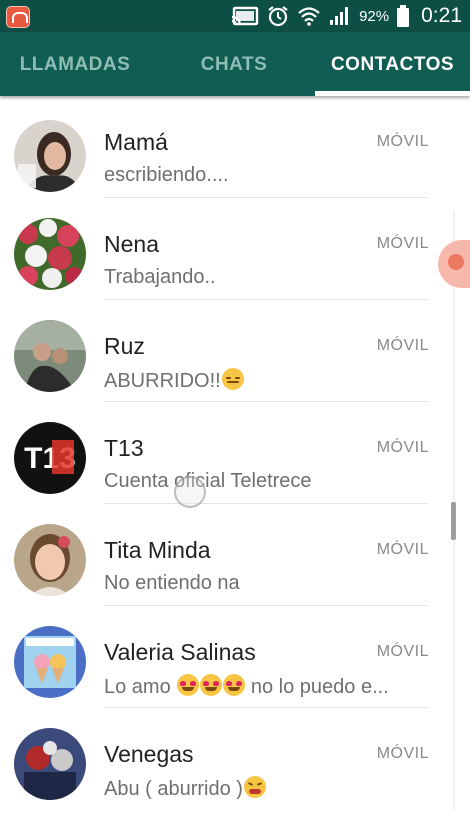 The image size is (470, 818). What do you see at coordinates (137, 687) in the screenshot?
I see `status-text: Lo amo` at bounding box center [137, 687].